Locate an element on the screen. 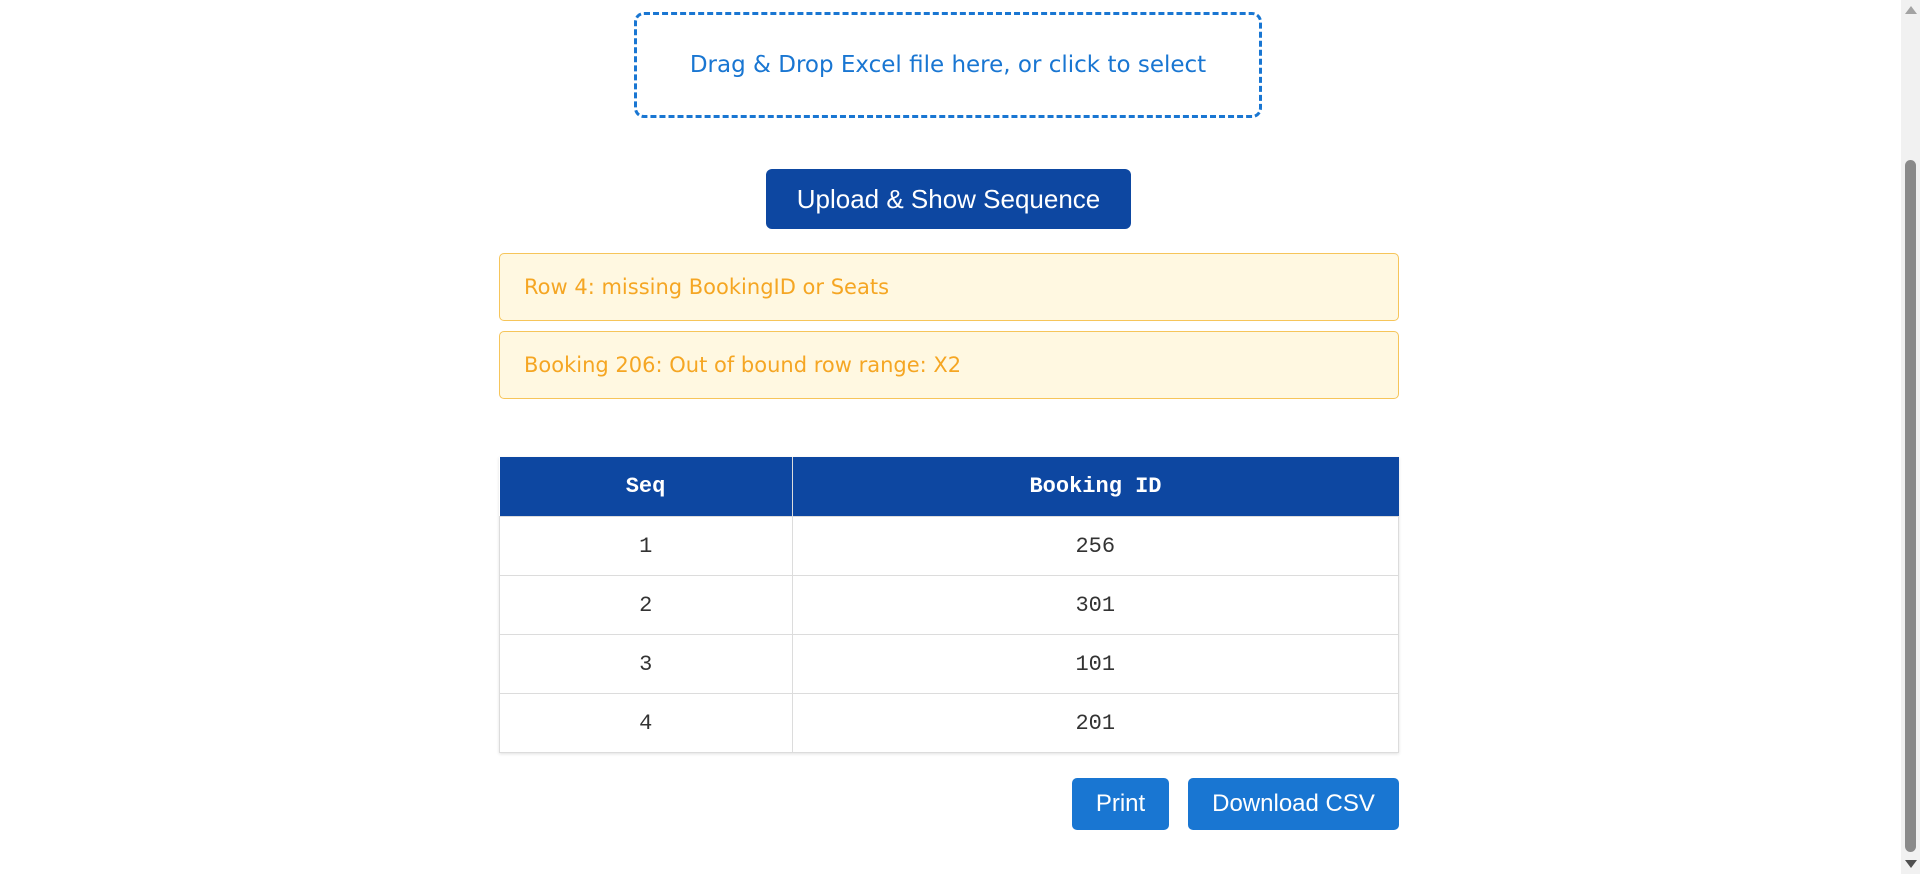 This screenshot has width=1920, height=874. scrollbar-thumb is located at coordinates (1910, 506).